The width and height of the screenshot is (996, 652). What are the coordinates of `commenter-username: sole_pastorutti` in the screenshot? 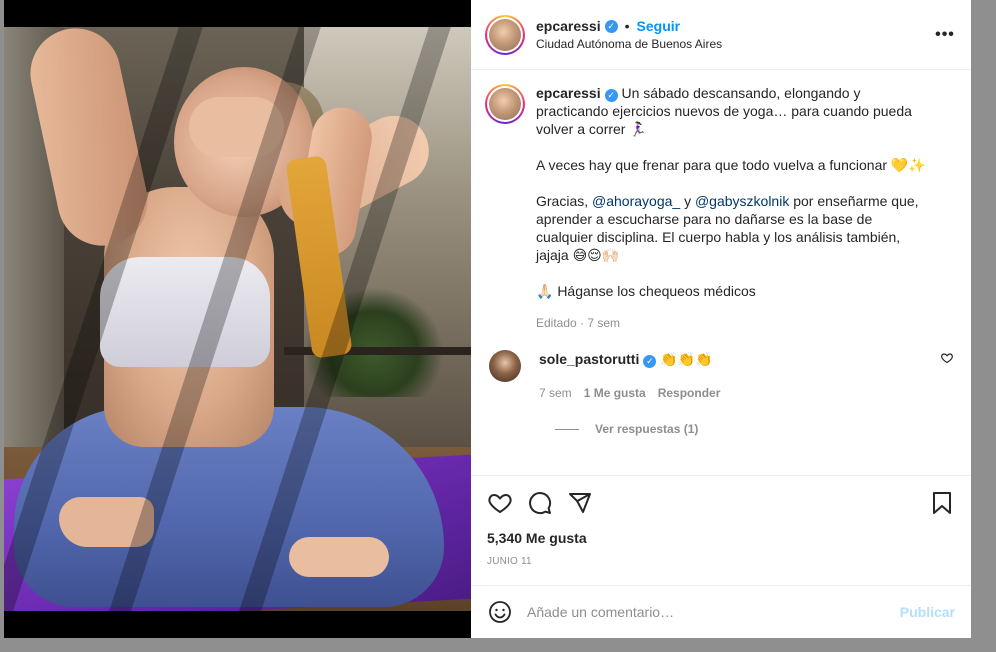 It's located at (589, 359).